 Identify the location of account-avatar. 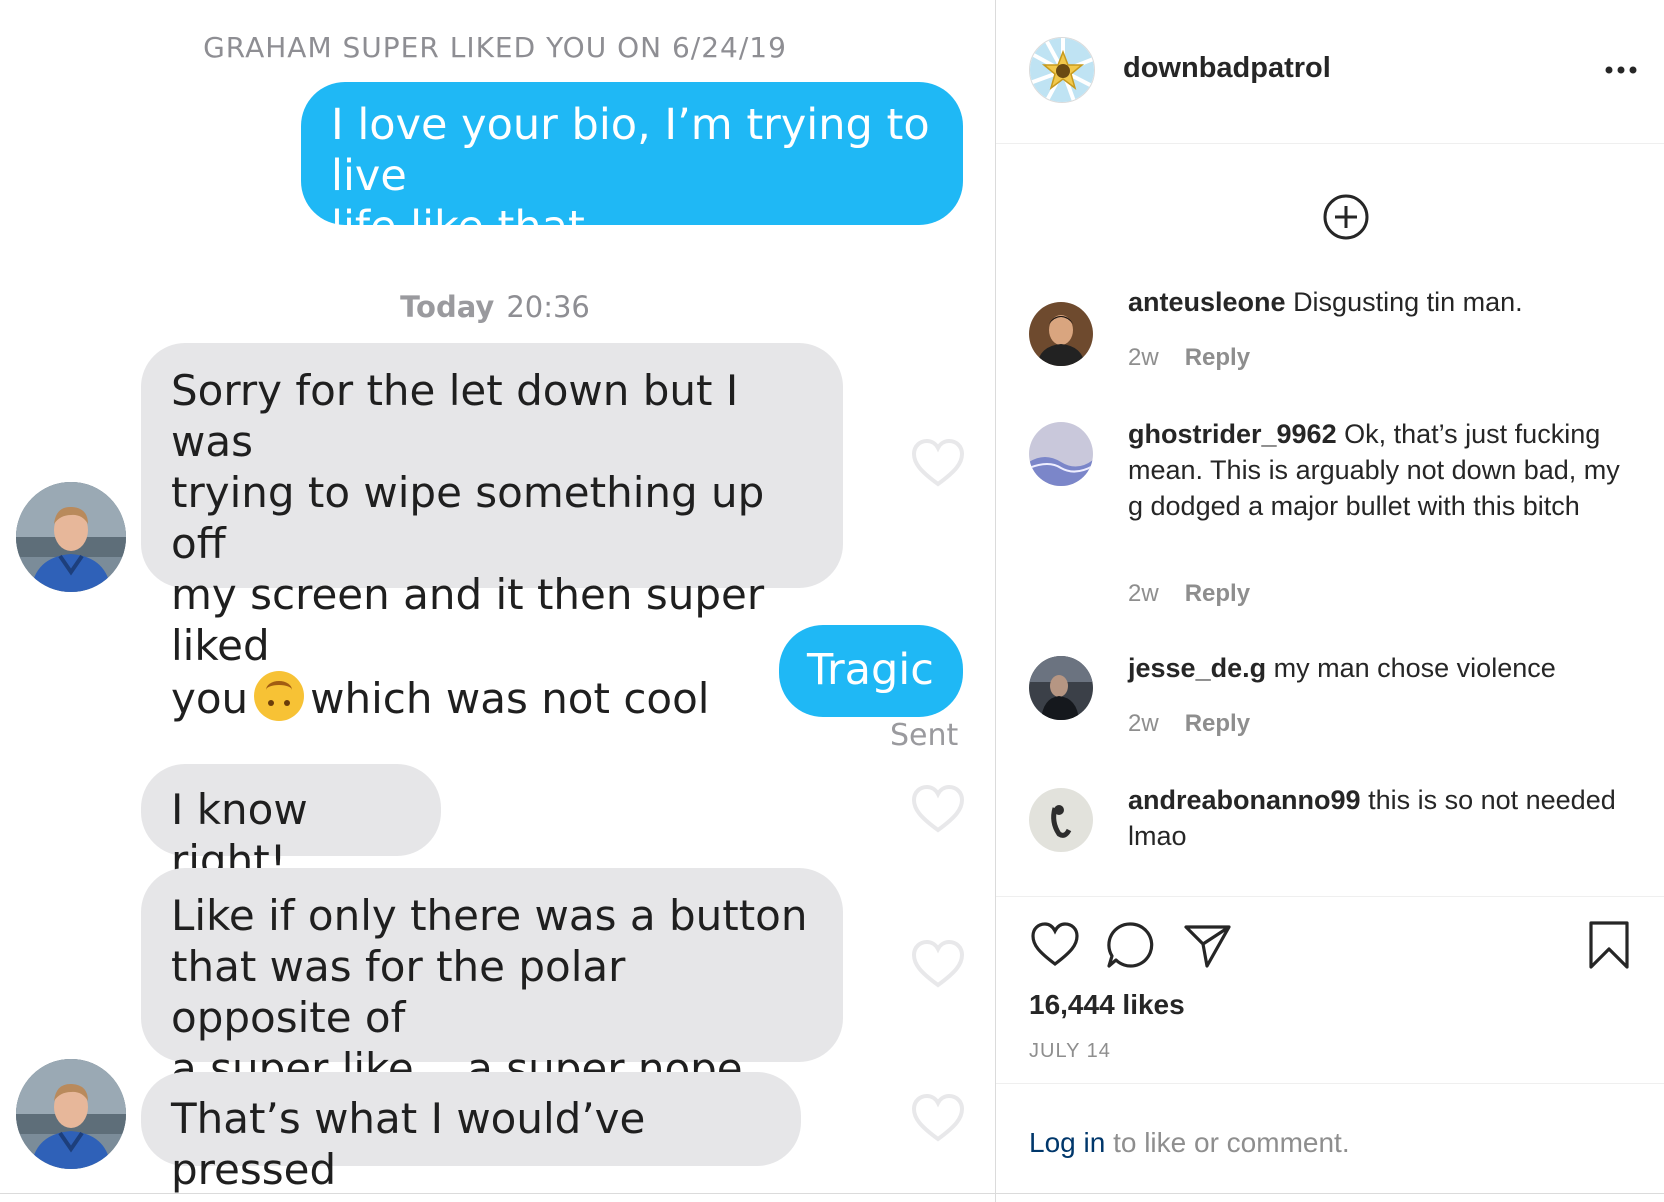
(1062, 70).